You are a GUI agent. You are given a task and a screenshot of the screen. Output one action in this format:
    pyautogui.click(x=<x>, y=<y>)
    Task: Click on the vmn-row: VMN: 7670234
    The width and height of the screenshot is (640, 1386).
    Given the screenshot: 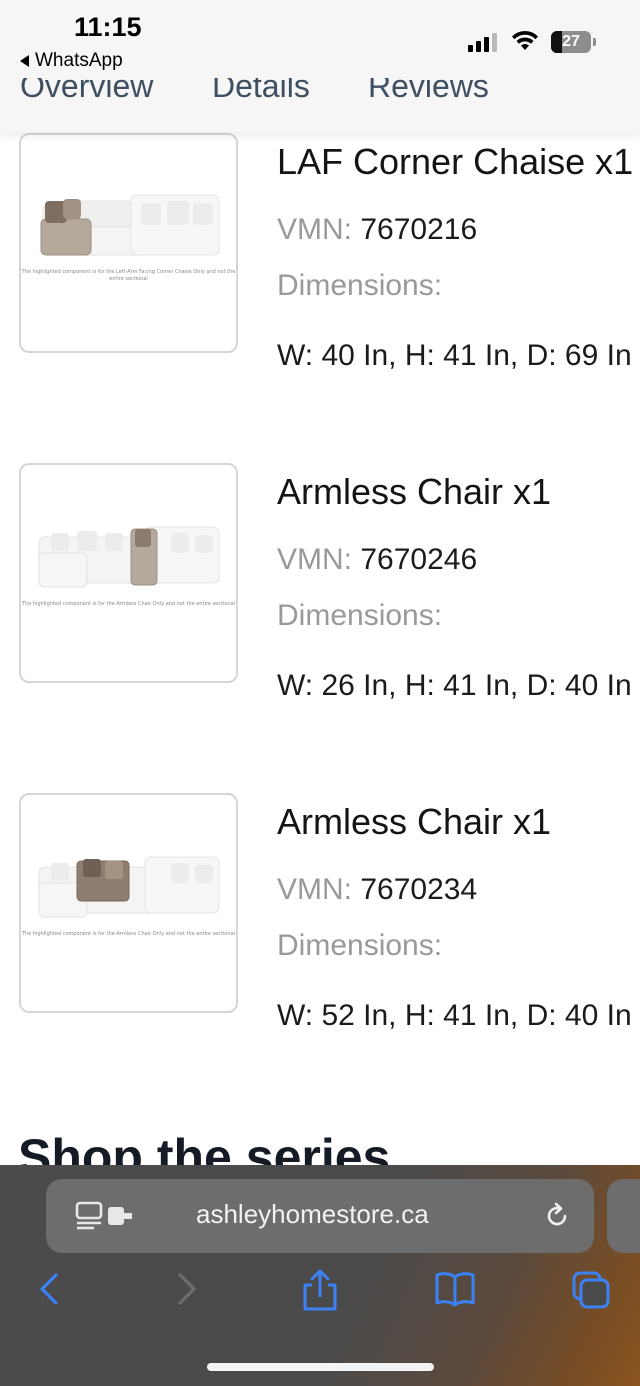 What is the action you would take?
    pyautogui.click(x=458, y=890)
    